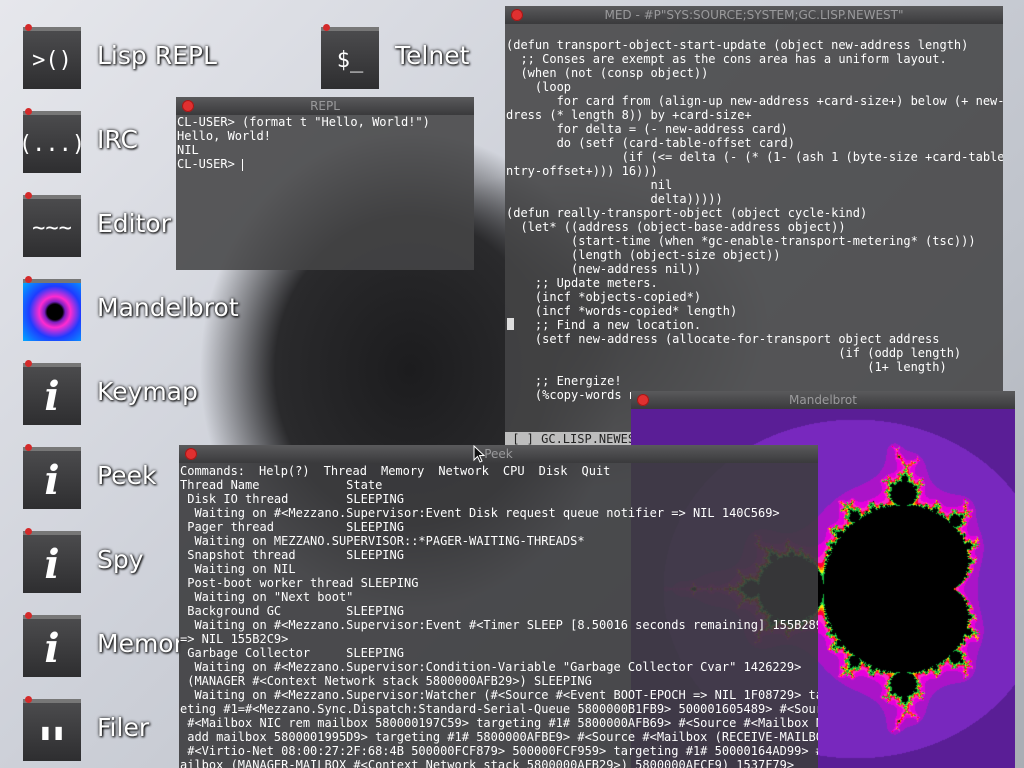 The height and width of the screenshot is (768, 1024). What do you see at coordinates (596, 471) in the screenshot?
I see `menu-item: Quit` at bounding box center [596, 471].